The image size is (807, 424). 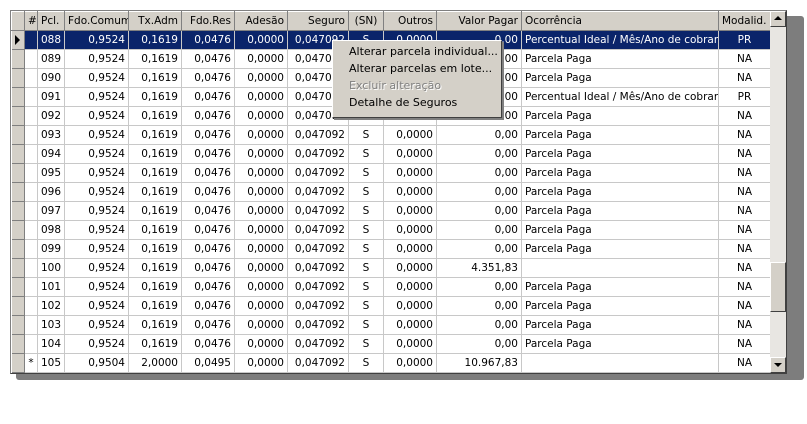 What do you see at coordinates (778, 192) in the screenshot?
I see `vertical-scrollbar` at bounding box center [778, 192].